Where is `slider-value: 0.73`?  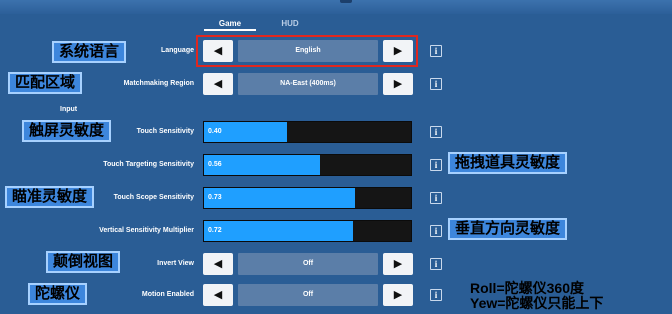
slider-value: 0.73 is located at coordinates (215, 197).